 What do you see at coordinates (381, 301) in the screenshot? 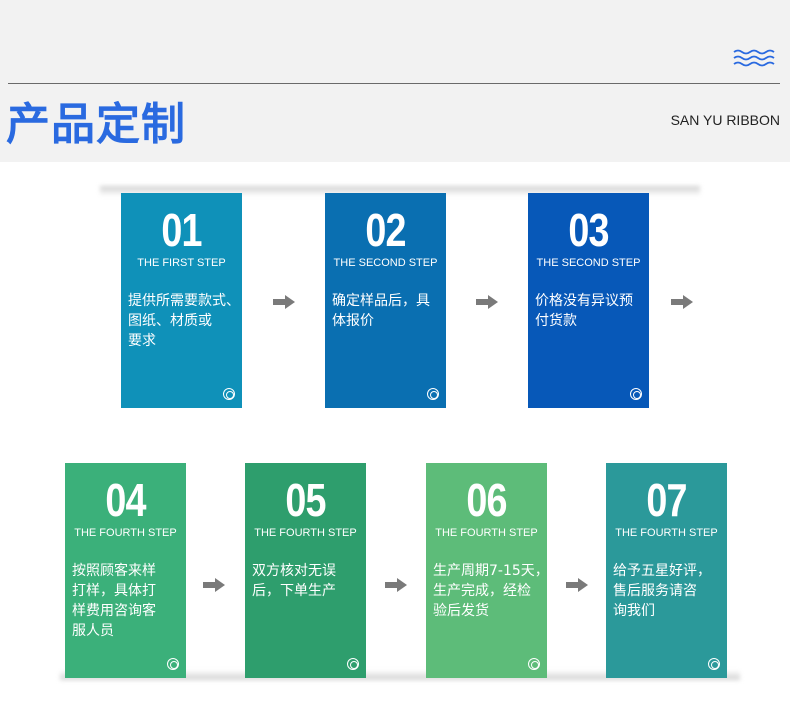
I see `description-line: 确定样品后，具` at bounding box center [381, 301].